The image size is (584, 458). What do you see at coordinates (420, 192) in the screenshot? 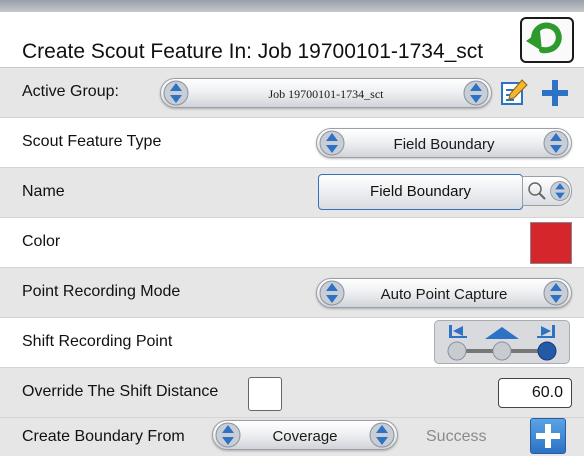
I see `name-select-button: Field Boundary` at bounding box center [420, 192].